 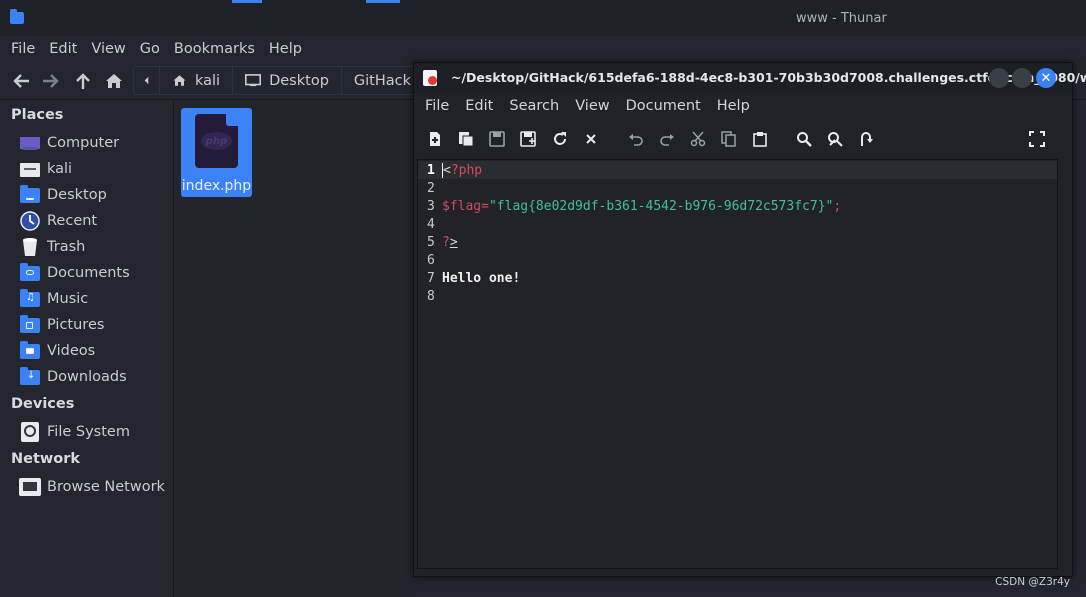 I want to click on sidebar-item-browse-network: Browse Network, so click(x=92, y=487).